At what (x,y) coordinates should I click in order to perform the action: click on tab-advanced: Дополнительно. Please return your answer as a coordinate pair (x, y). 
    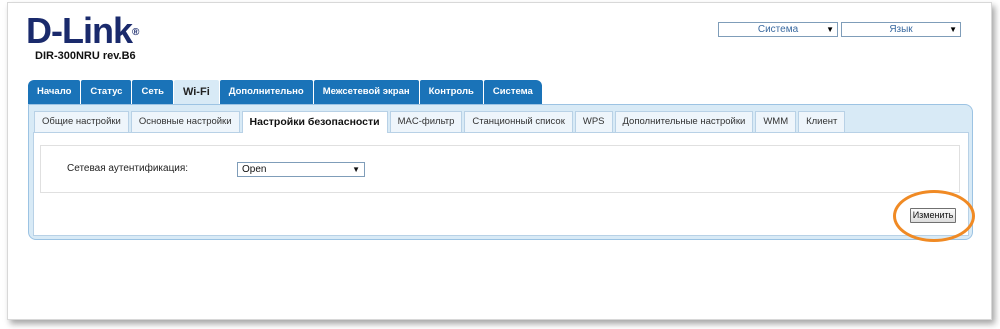
    Looking at the image, I should click on (266, 92).